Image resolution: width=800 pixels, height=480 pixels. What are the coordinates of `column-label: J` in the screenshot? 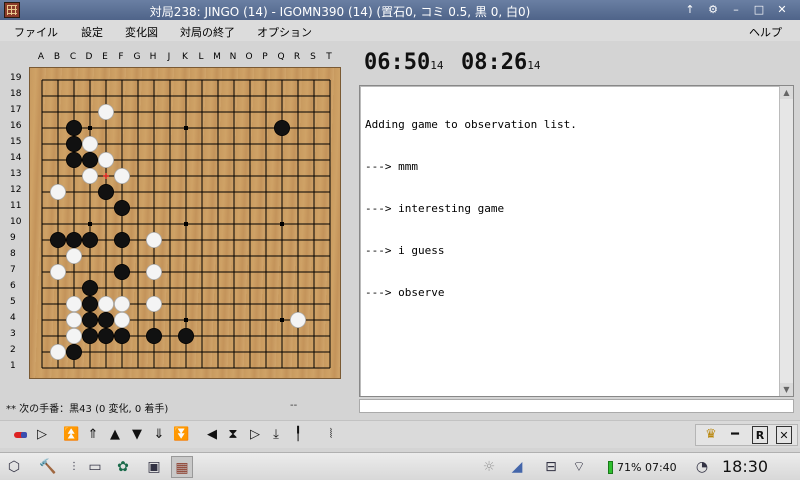 It's located at (169, 57).